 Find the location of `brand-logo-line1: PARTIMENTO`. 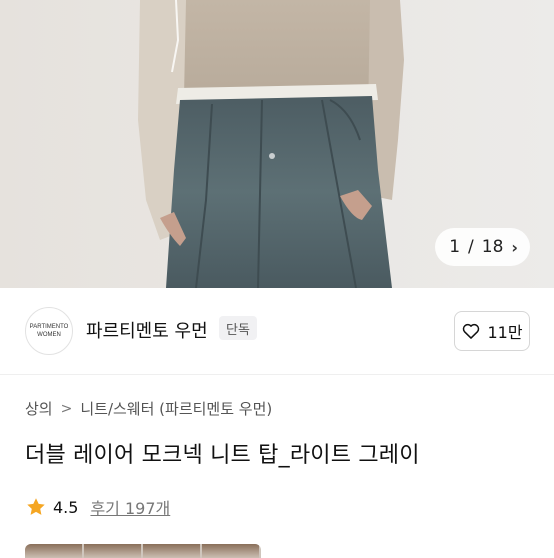

brand-logo-line1: PARTIMENTO is located at coordinates (49, 327).